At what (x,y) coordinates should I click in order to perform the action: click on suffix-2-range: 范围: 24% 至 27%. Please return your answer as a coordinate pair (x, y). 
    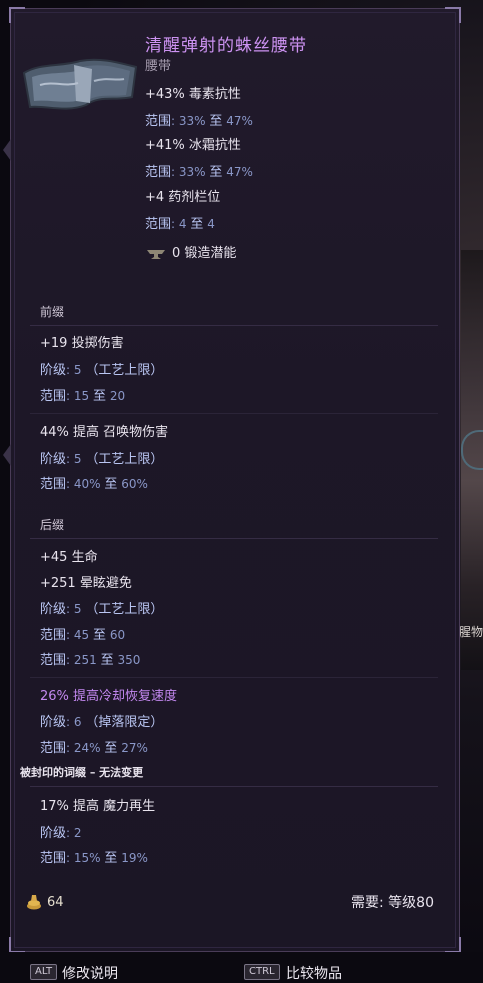
    Looking at the image, I should click on (94, 748).